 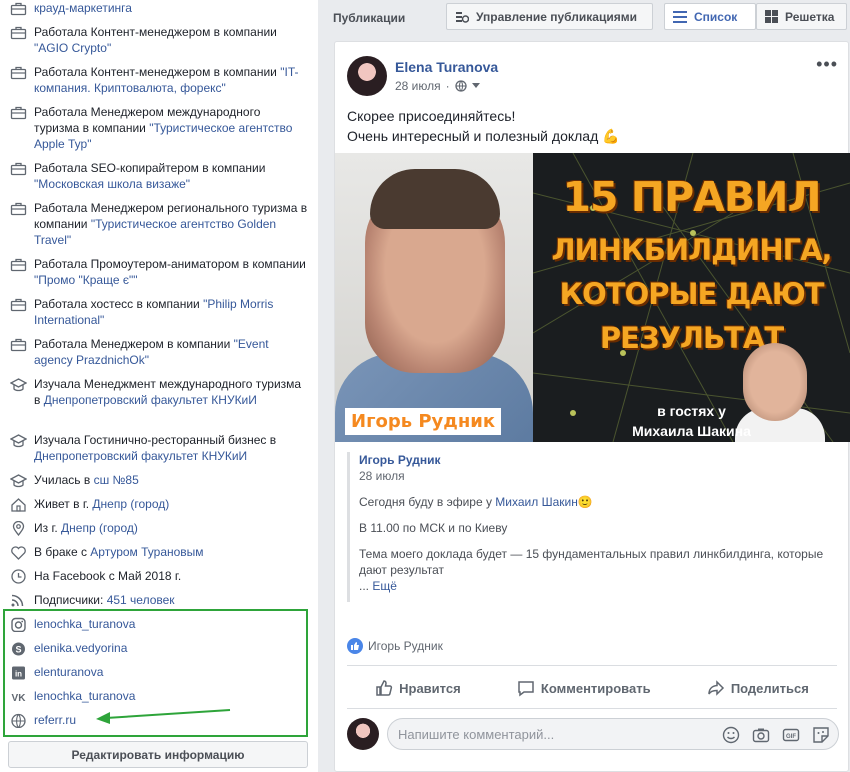 I want to click on intro-item-label: Работала SEO-копирайтером в компании, so click(x=150, y=168).